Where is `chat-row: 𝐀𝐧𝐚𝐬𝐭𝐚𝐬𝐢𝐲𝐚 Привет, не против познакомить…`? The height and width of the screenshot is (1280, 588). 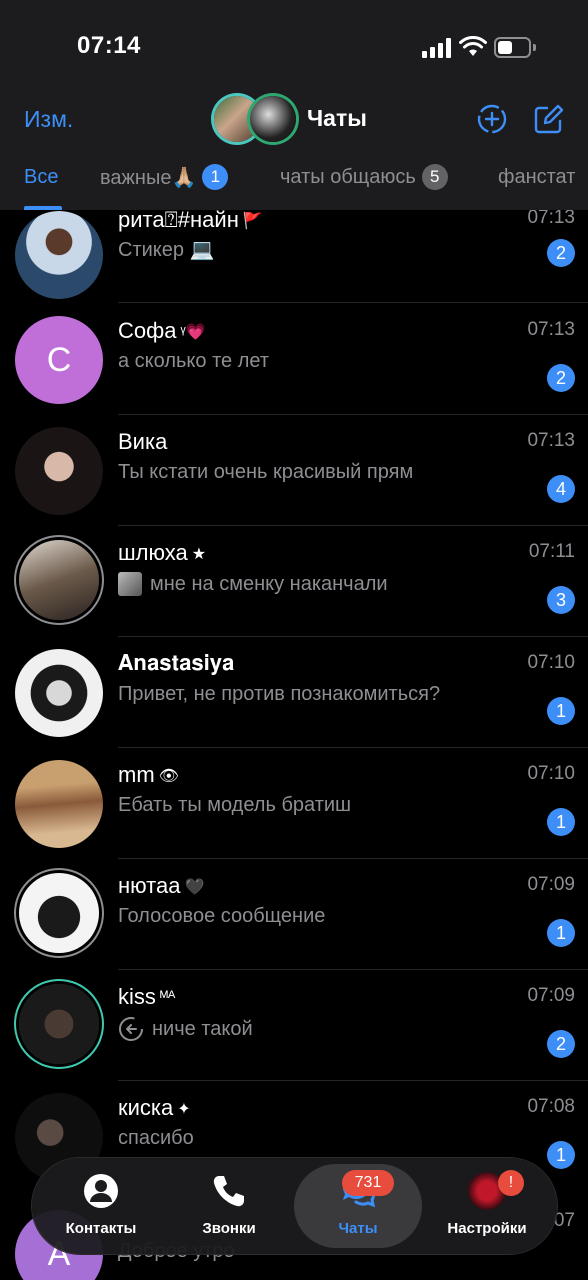
chat-row: 𝐀𝐧𝐚𝐬𝐭𝐚𝐬𝐢𝐲𝐚 Привет, не против познакомить… is located at coordinates (294, 696).